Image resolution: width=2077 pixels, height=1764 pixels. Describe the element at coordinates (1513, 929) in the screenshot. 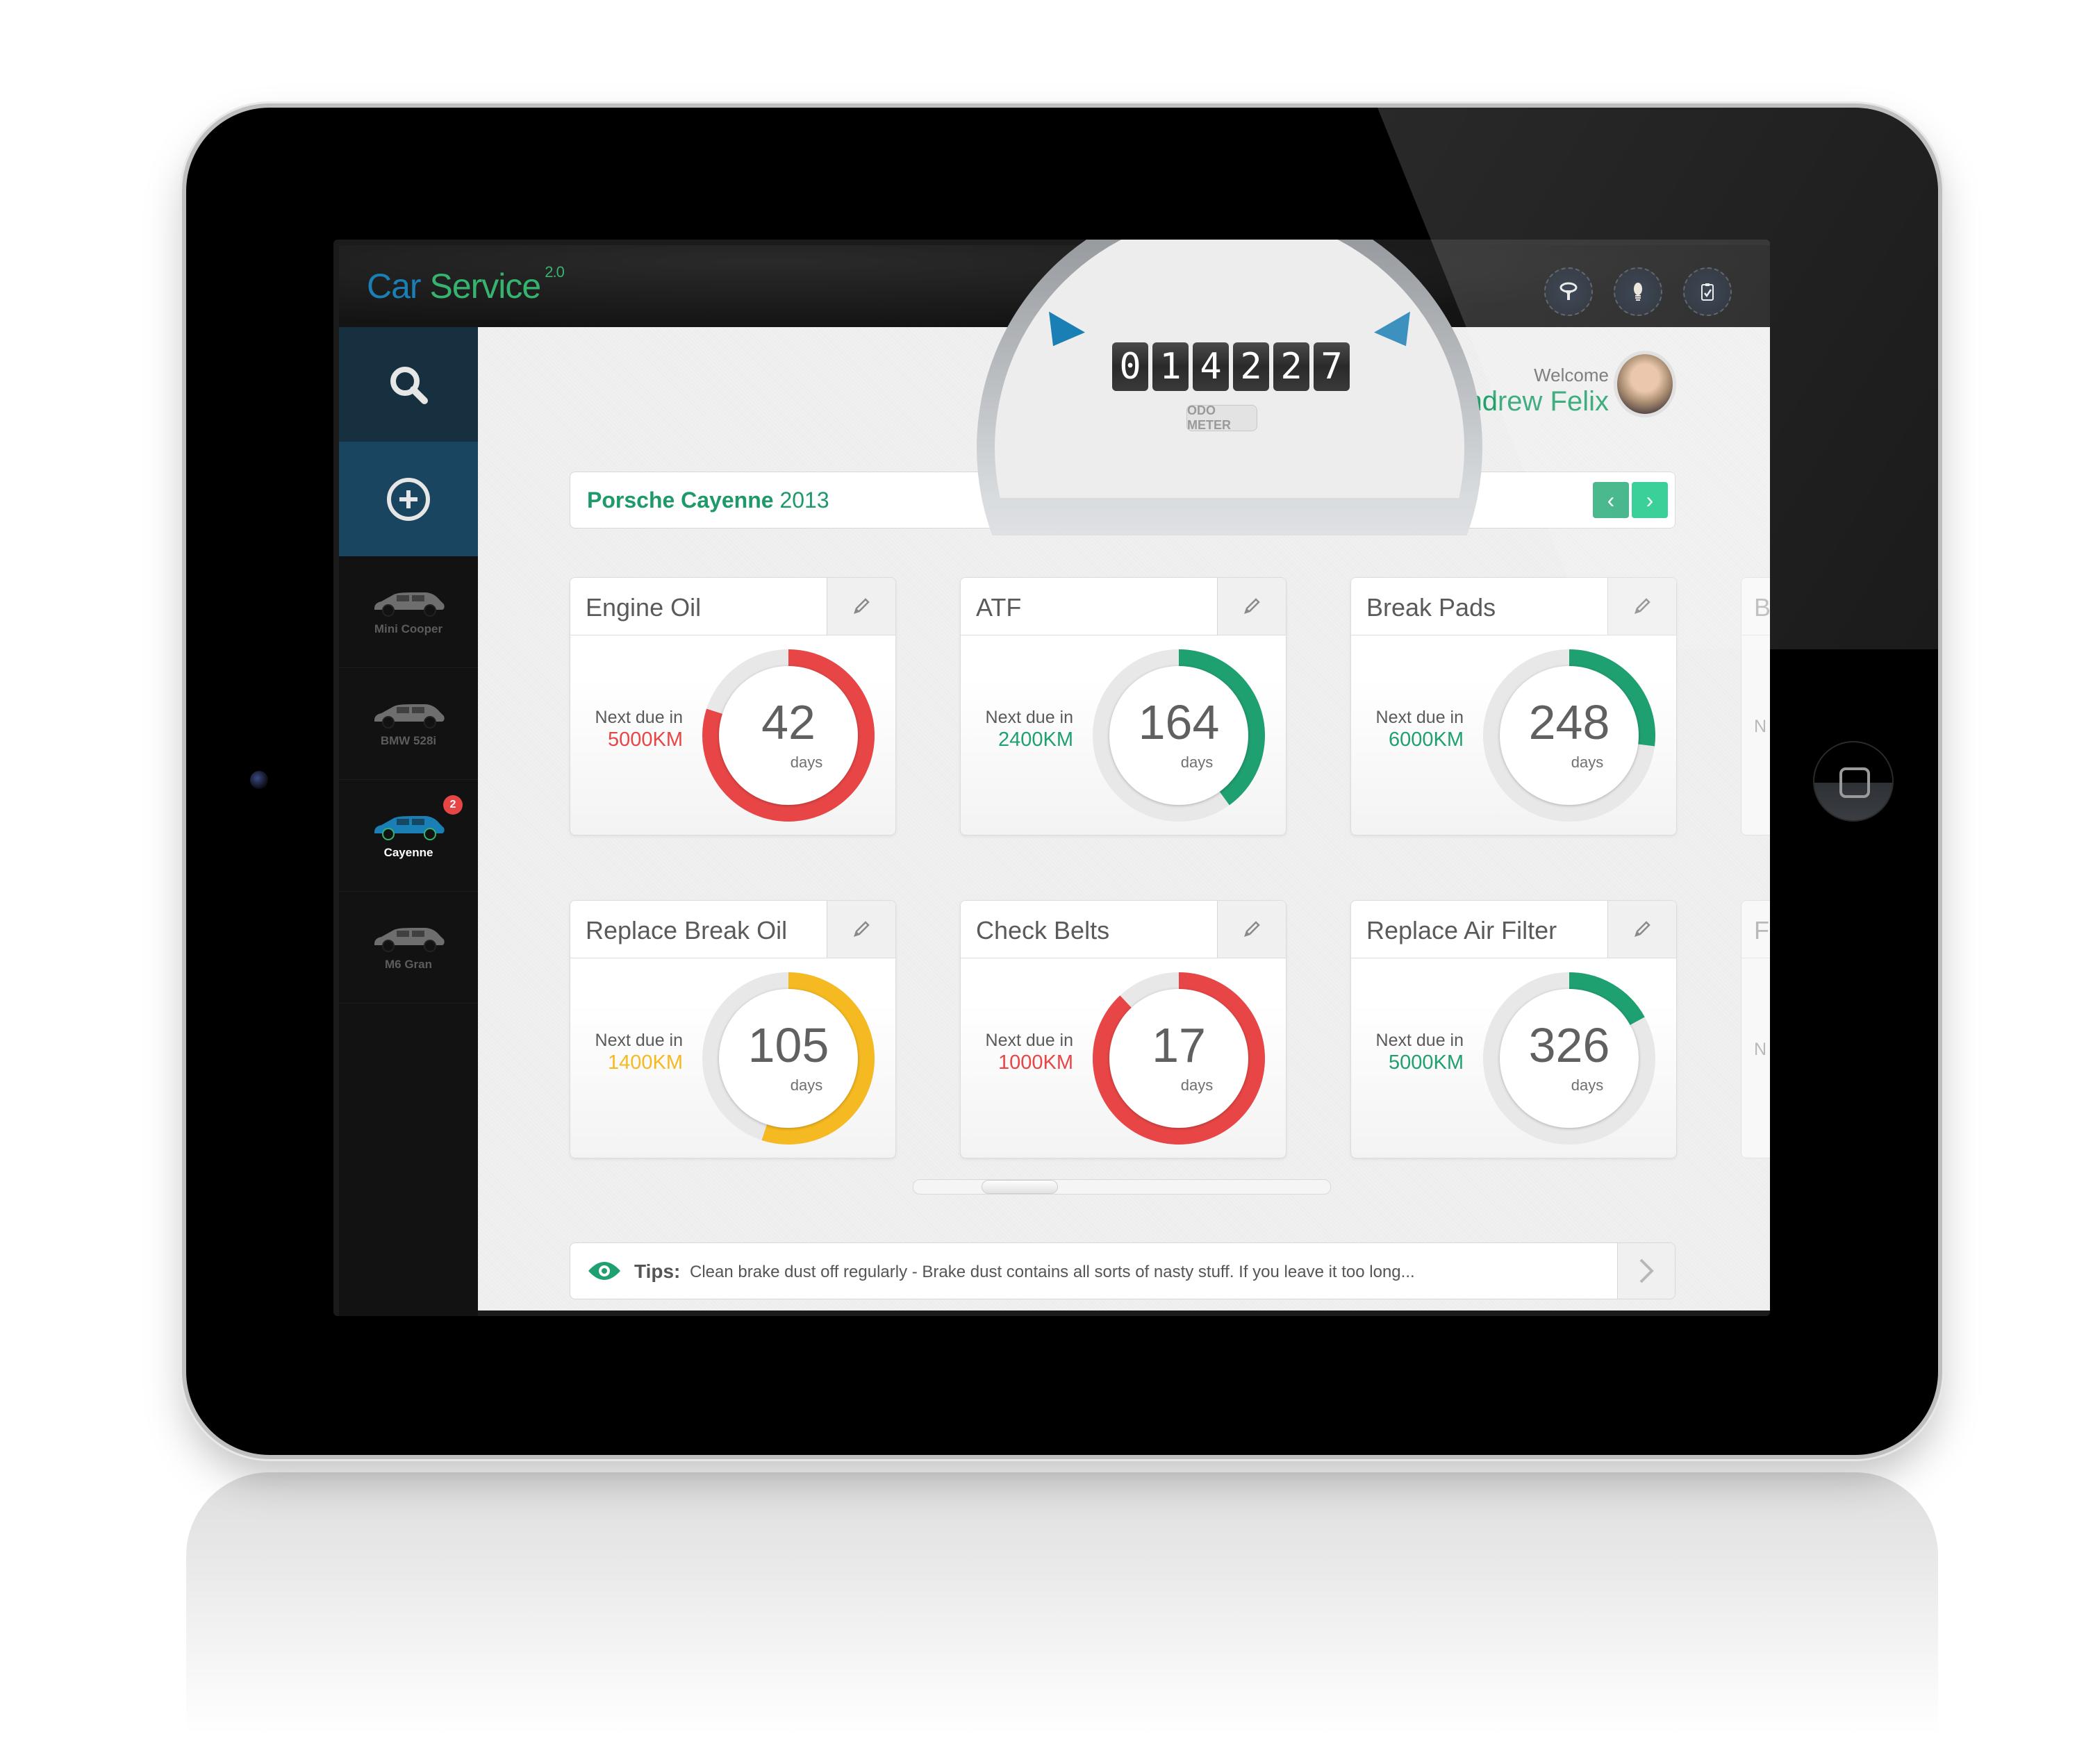

I see `card-header: Replace Air Filter` at that location.